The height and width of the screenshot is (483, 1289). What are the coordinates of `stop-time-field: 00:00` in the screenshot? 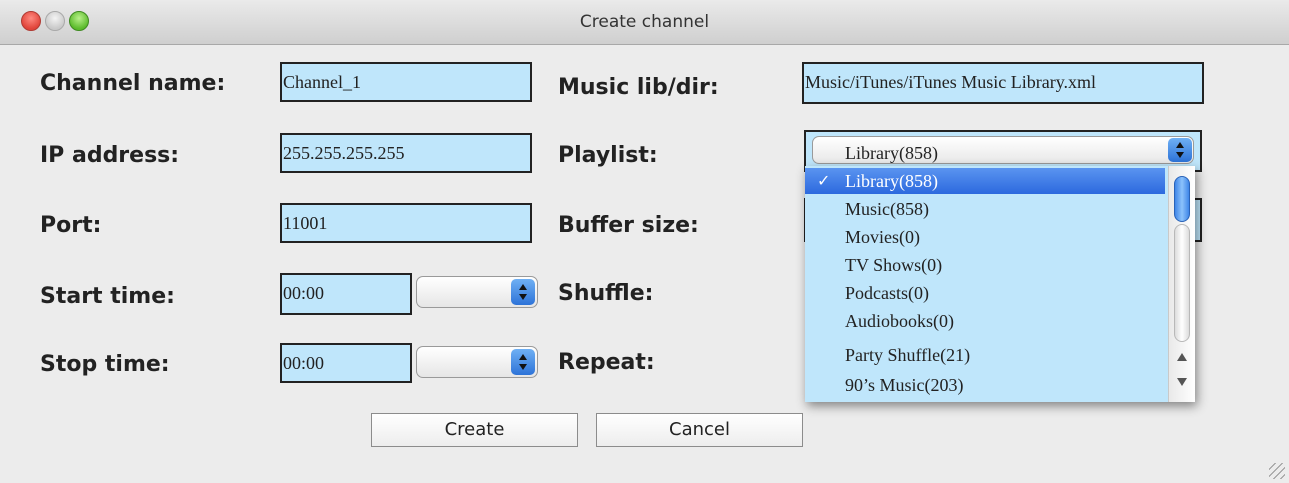 It's located at (346, 363).